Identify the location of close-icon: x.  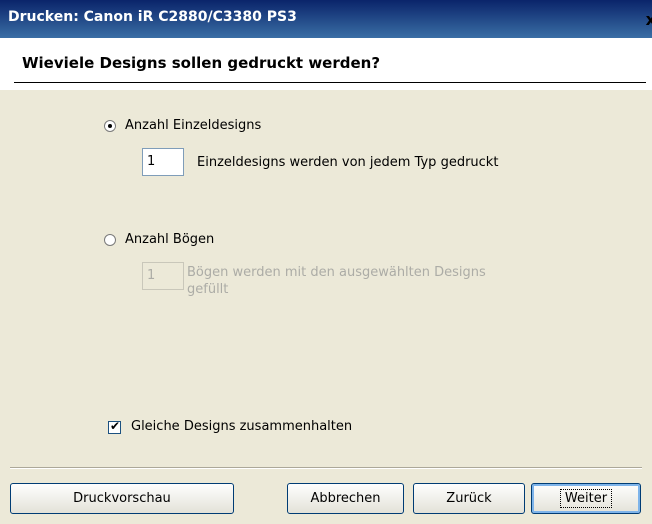
(649, 19).